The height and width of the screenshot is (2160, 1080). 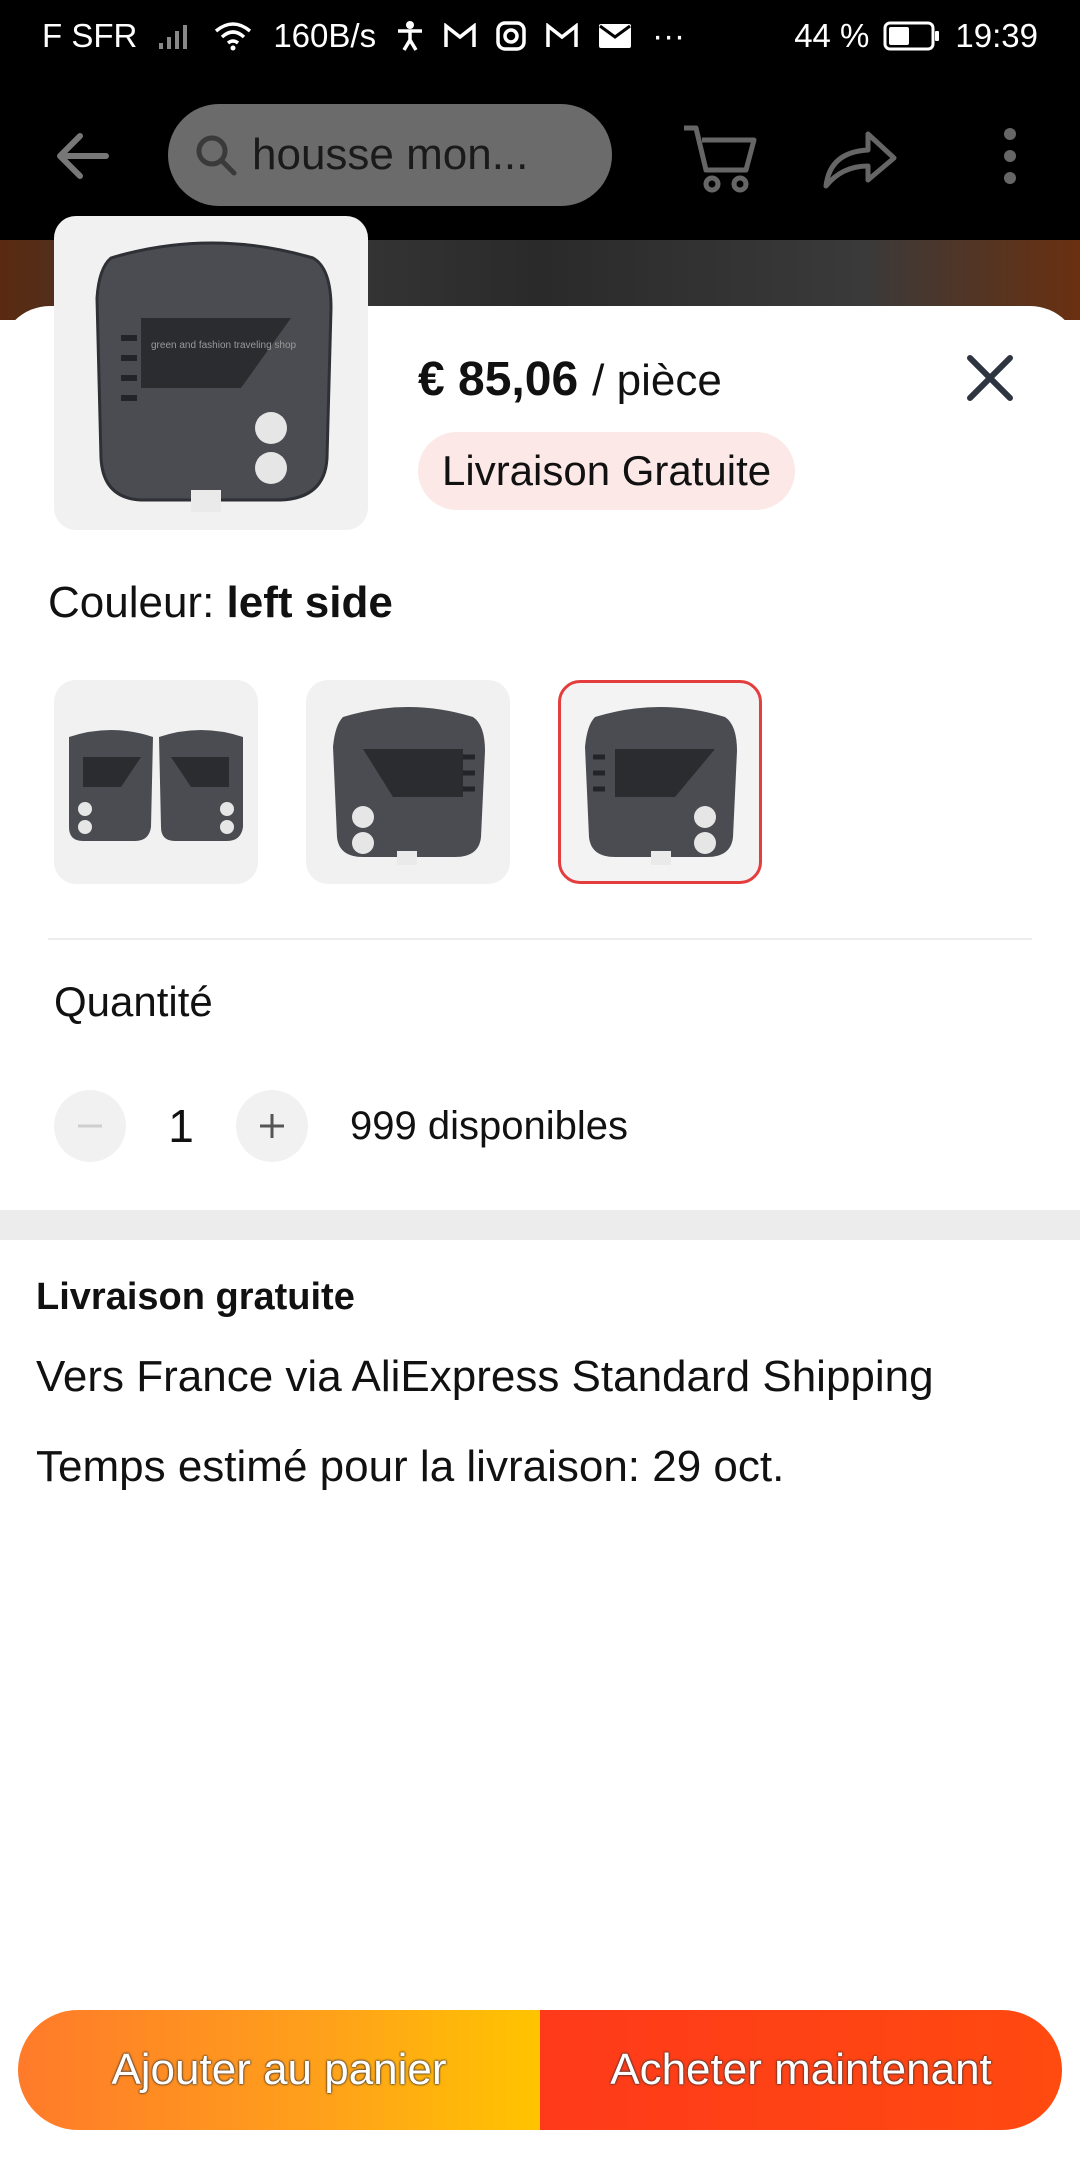 I want to click on more-vertical-icon, so click(x=1010, y=156).